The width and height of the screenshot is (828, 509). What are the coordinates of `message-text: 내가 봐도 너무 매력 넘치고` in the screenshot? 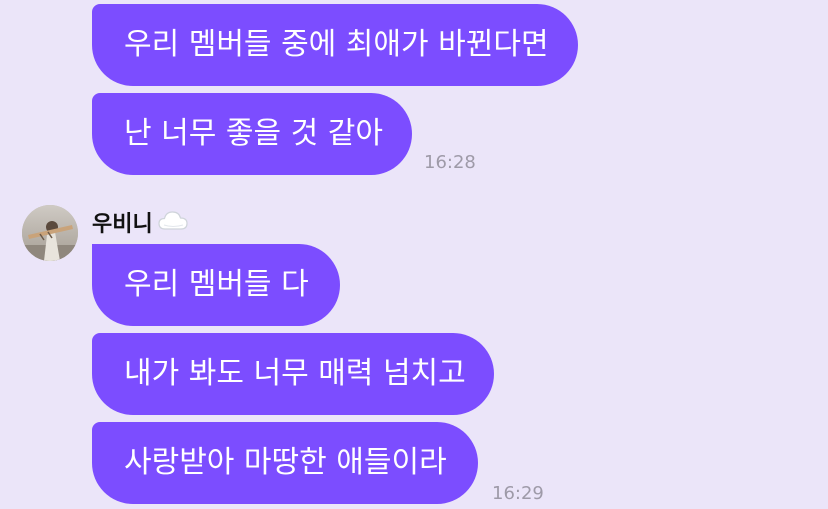 It's located at (295, 373).